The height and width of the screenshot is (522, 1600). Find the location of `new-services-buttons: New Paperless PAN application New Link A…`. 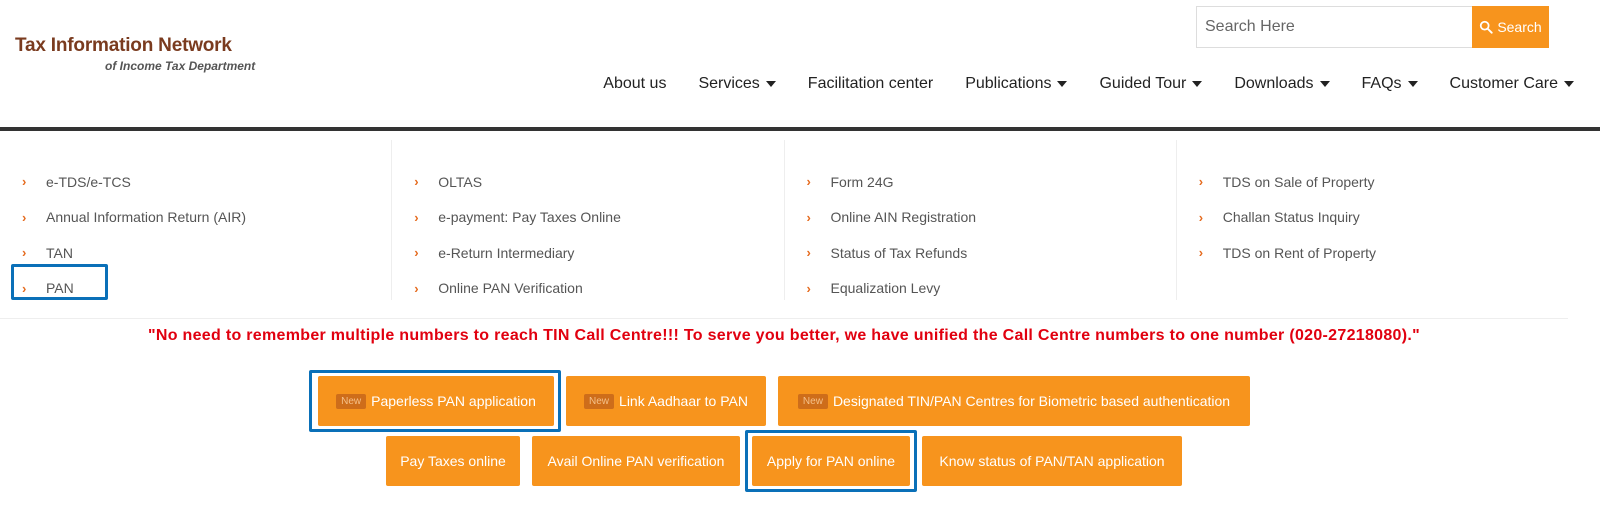

new-services-buttons: New Paperless PAN application New Link A… is located at coordinates (784, 401).